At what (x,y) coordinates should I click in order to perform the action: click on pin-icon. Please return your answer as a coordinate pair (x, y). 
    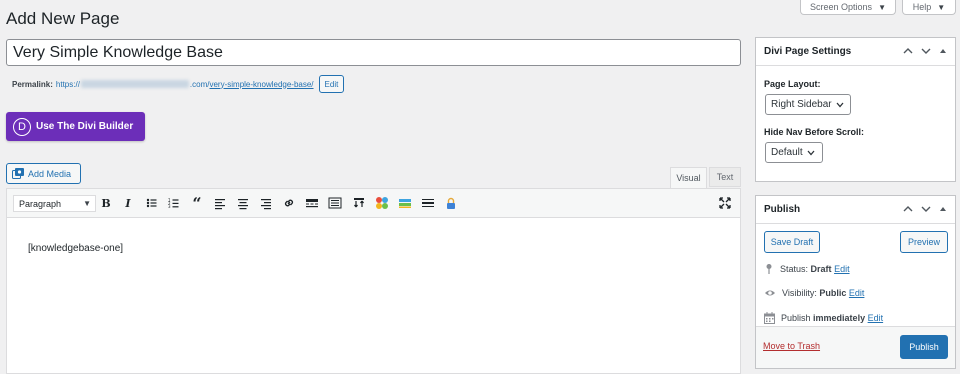
    Looking at the image, I should click on (769, 269).